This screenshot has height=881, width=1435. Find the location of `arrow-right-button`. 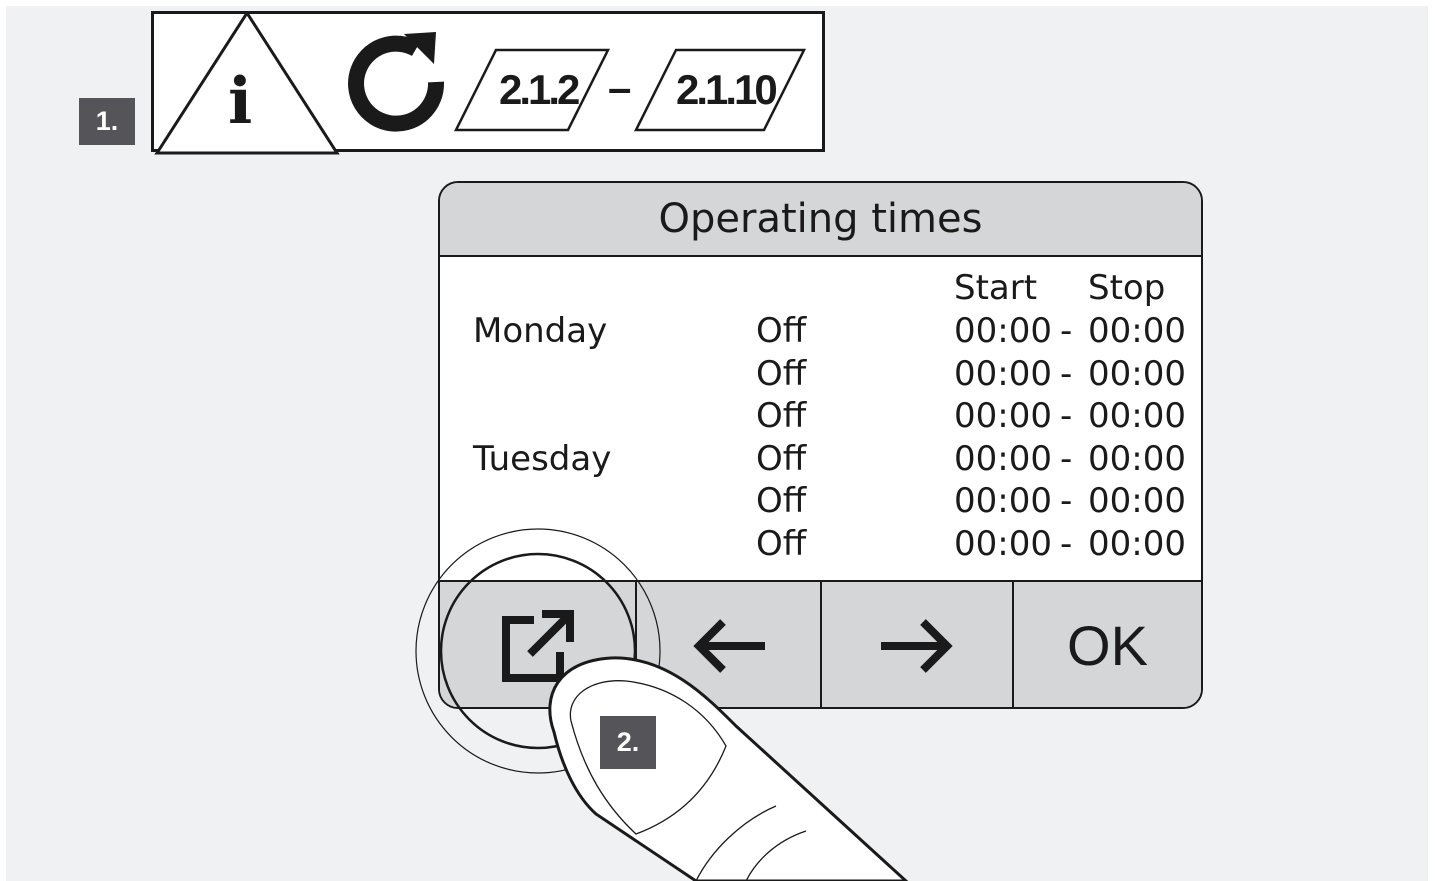

arrow-right-button is located at coordinates (918, 644).